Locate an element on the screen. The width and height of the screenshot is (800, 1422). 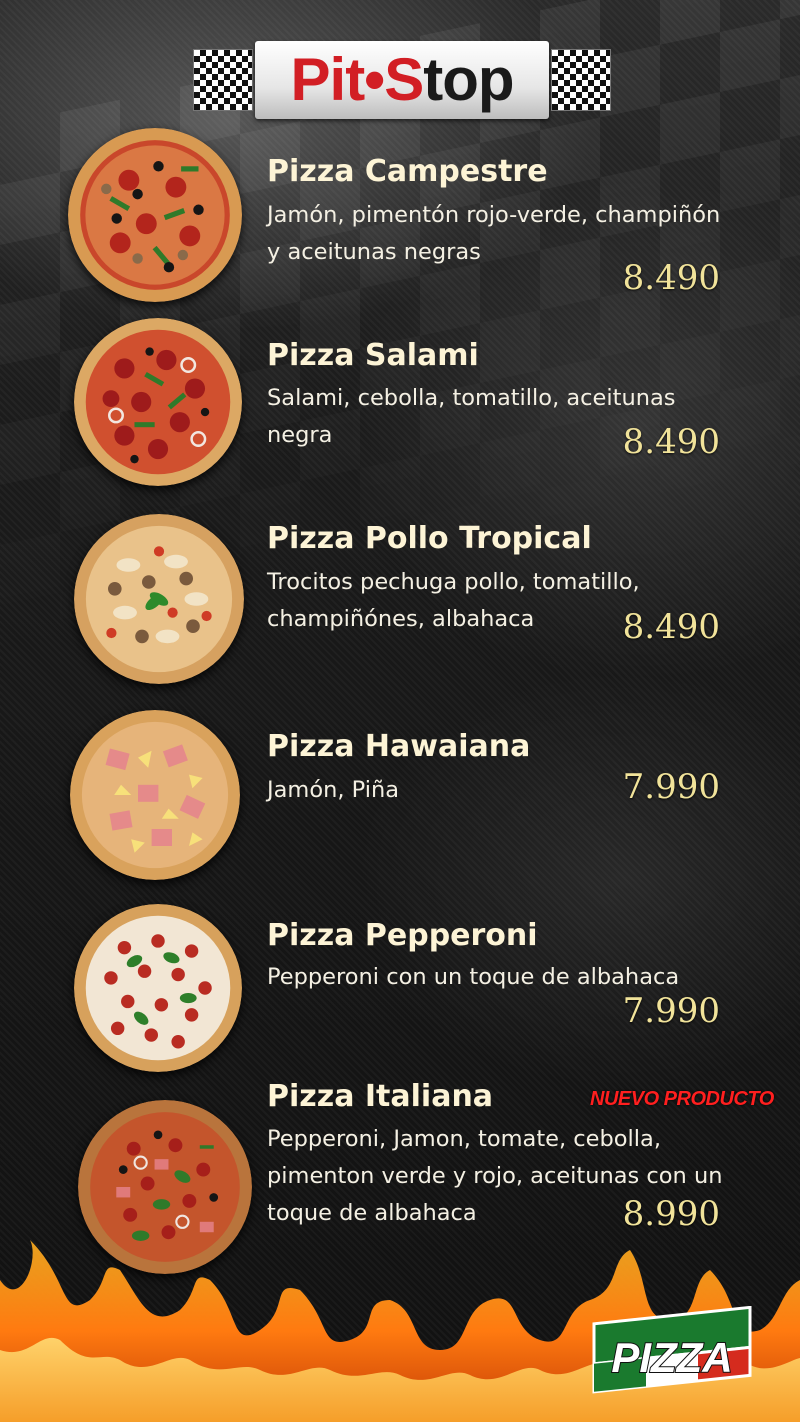
pizza-salami-image is located at coordinates (158, 402).